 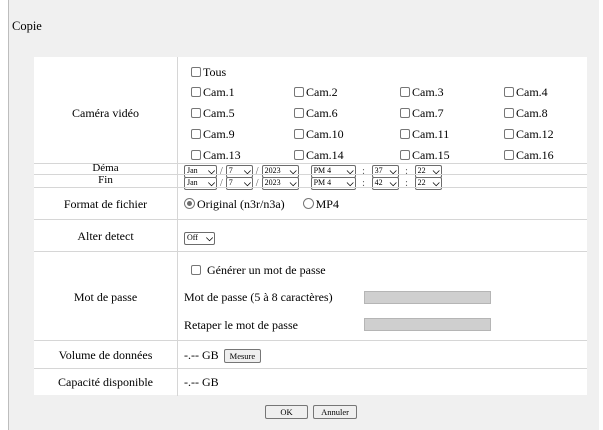 What do you see at coordinates (425, 155) in the screenshot?
I see `camera-checkbox-15: Cam.15` at bounding box center [425, 155].